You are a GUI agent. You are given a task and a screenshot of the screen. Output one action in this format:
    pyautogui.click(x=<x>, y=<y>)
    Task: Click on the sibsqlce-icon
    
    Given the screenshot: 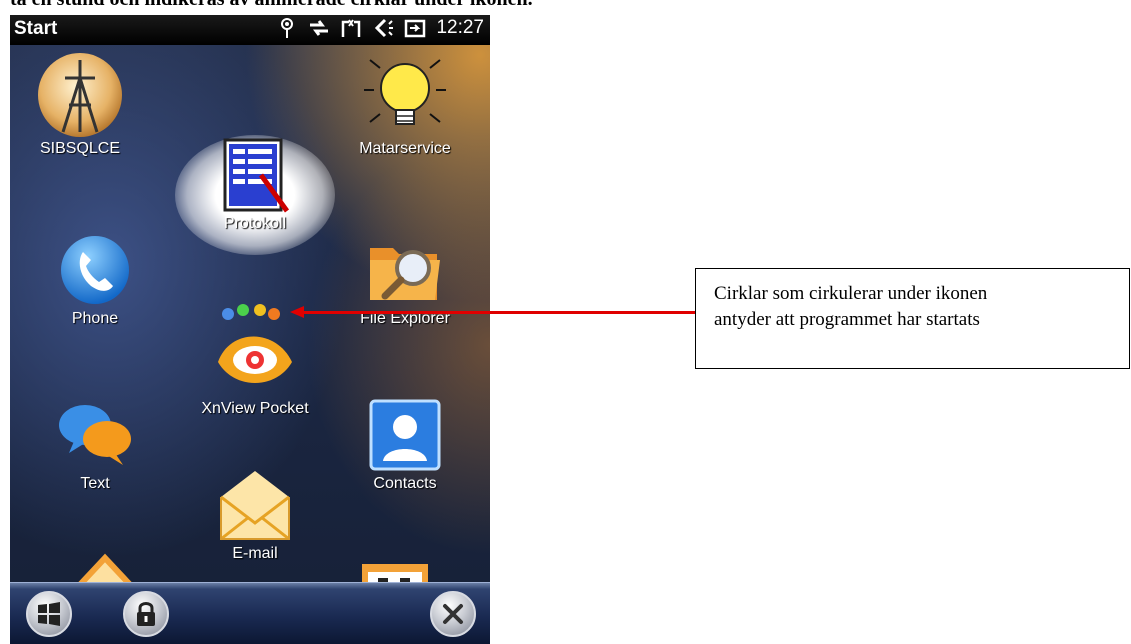 What is the action you would take?
    pyautogui.click(x=80, y=95)
    